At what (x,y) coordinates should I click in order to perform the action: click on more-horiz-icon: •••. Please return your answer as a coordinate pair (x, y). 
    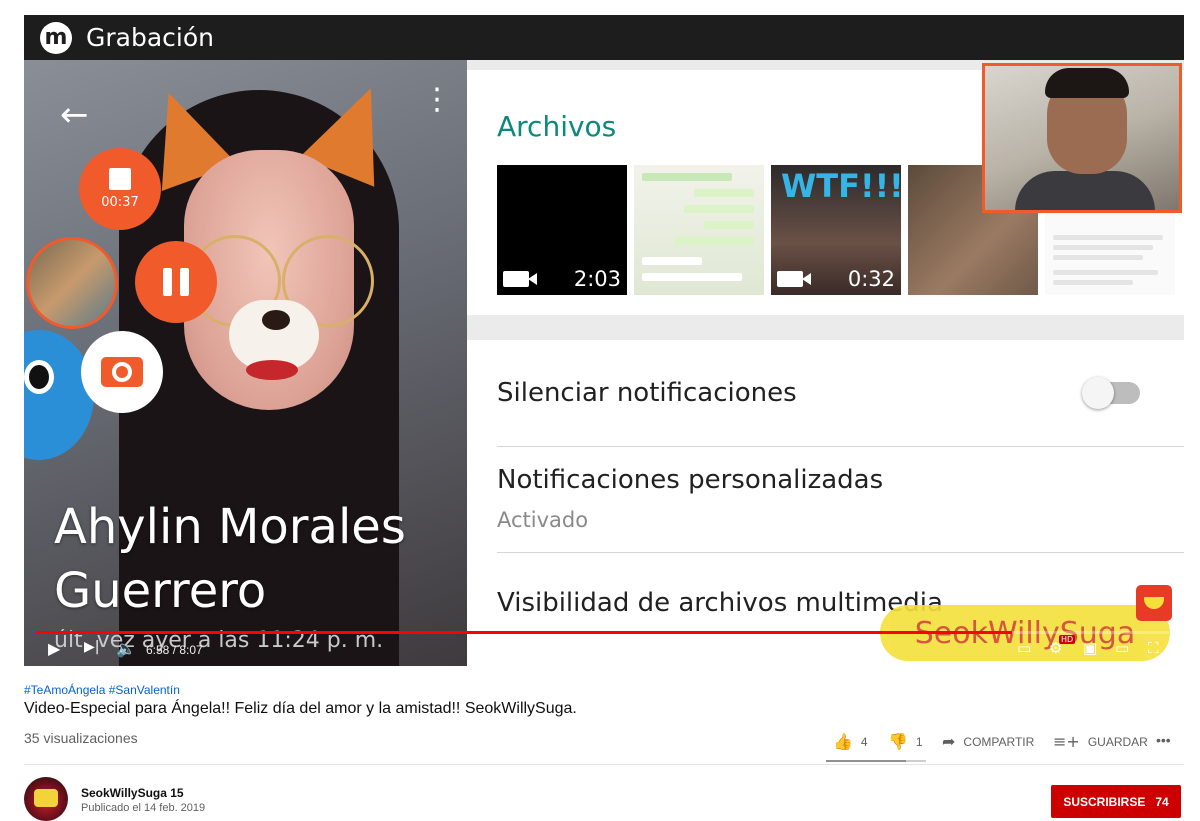
    Looking at the image, I should click on (1163, 740).